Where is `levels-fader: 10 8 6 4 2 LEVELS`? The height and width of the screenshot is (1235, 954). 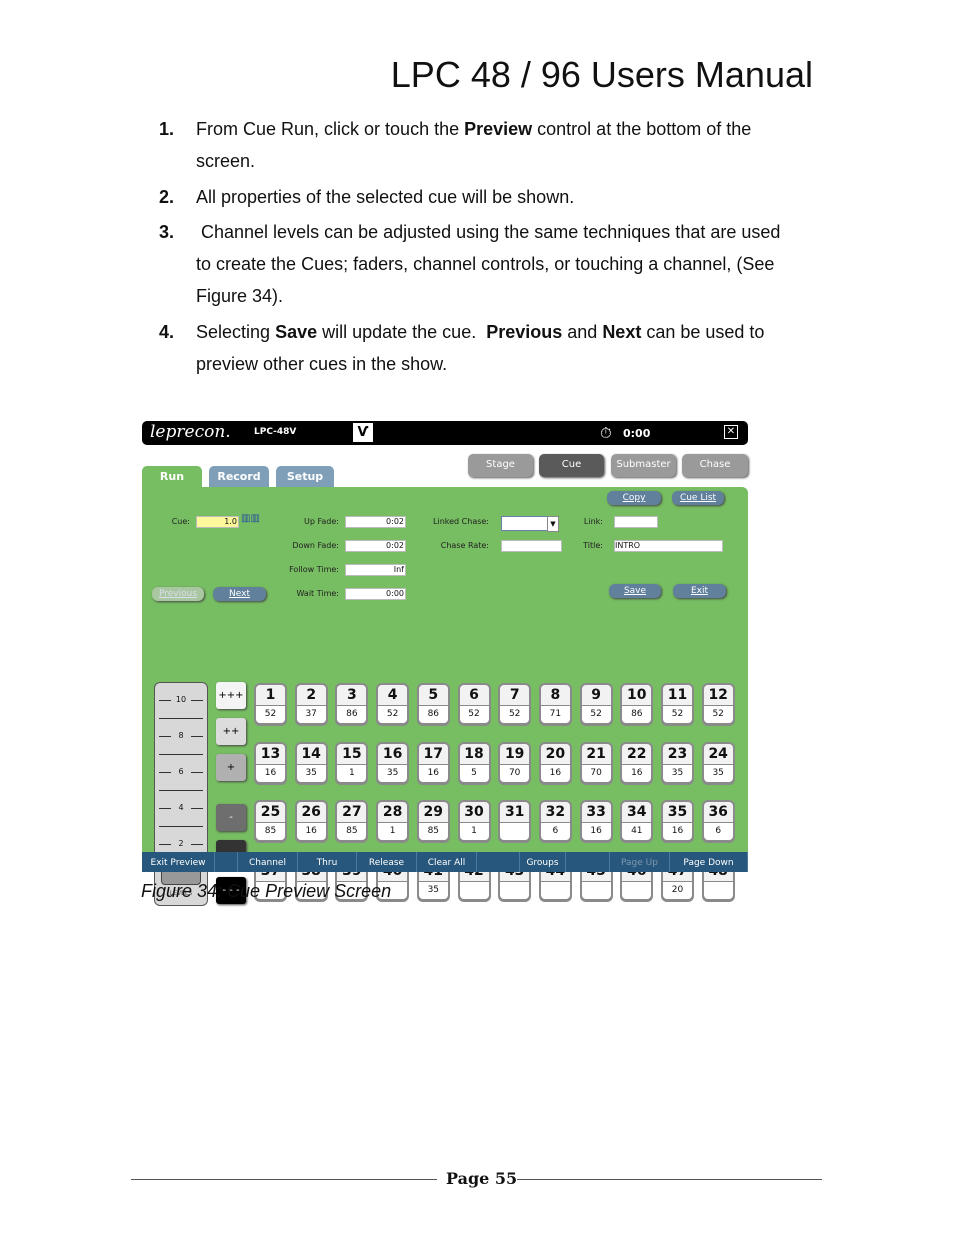 levels-fader: 10 8 6 4 2 LEVELS is located at coordinates (181, 794).